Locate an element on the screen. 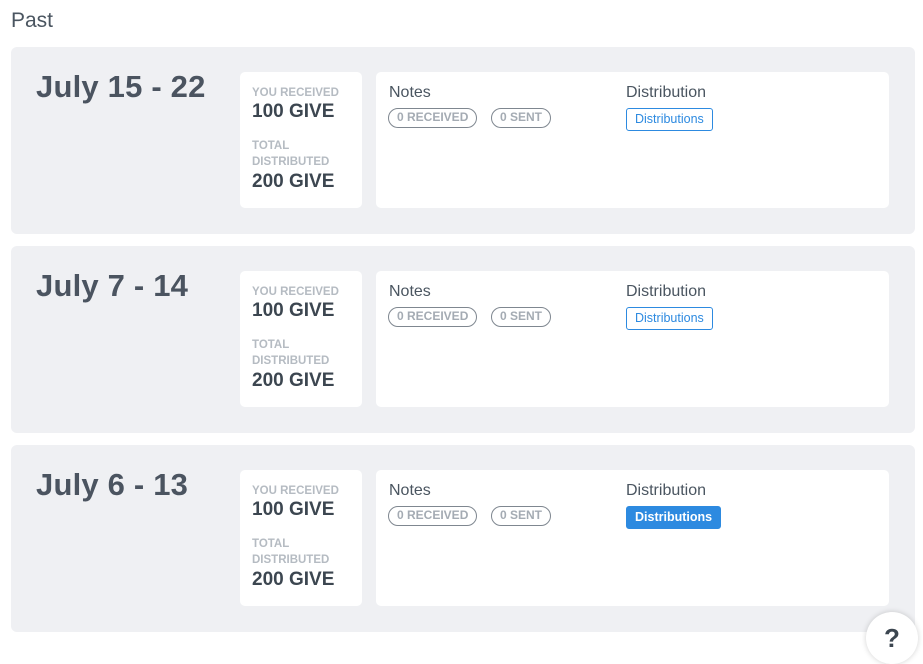  section-title-past: Past is located at coordinates (32, 20).